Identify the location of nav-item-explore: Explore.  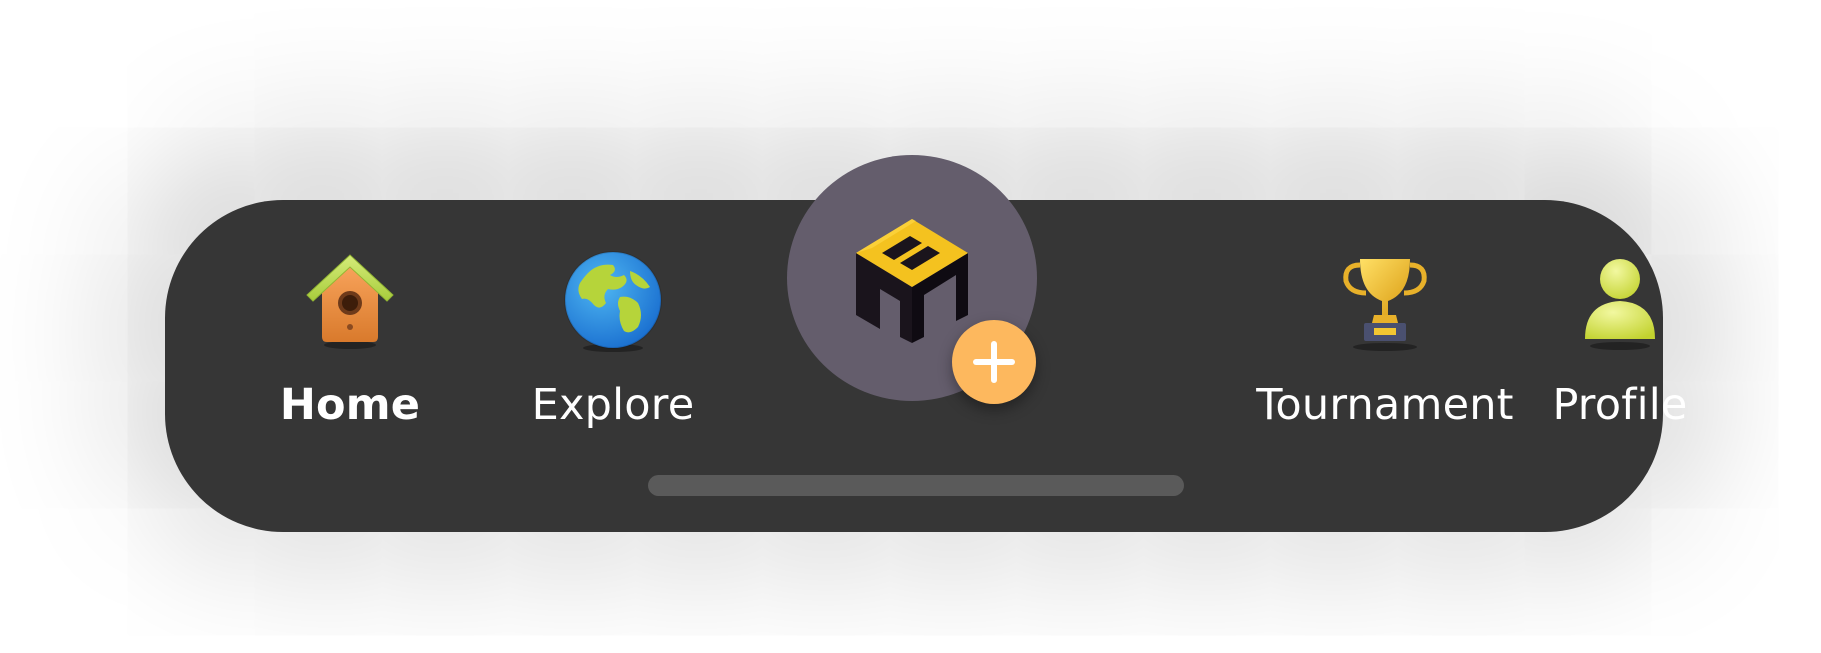
(613, 345).